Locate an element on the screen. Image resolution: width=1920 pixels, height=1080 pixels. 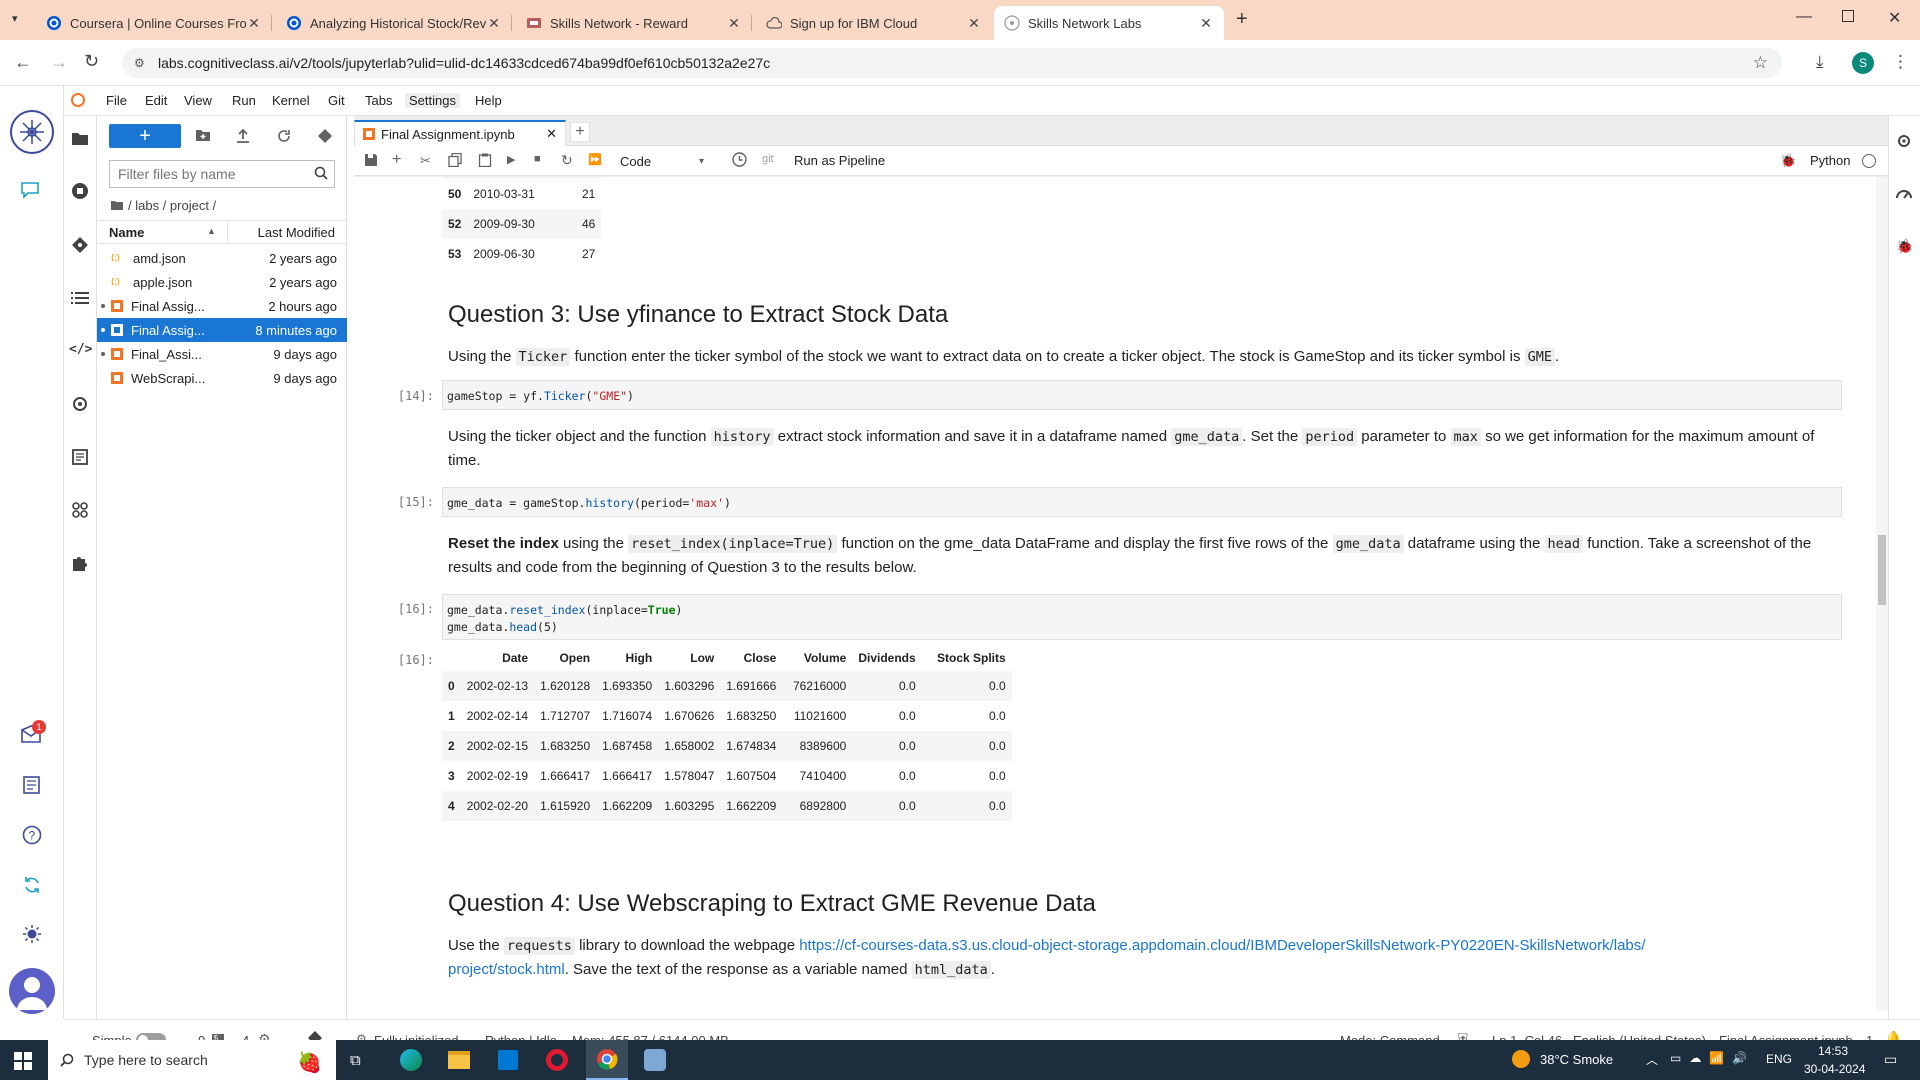
copy-icon is located at coordinates (456, 161).